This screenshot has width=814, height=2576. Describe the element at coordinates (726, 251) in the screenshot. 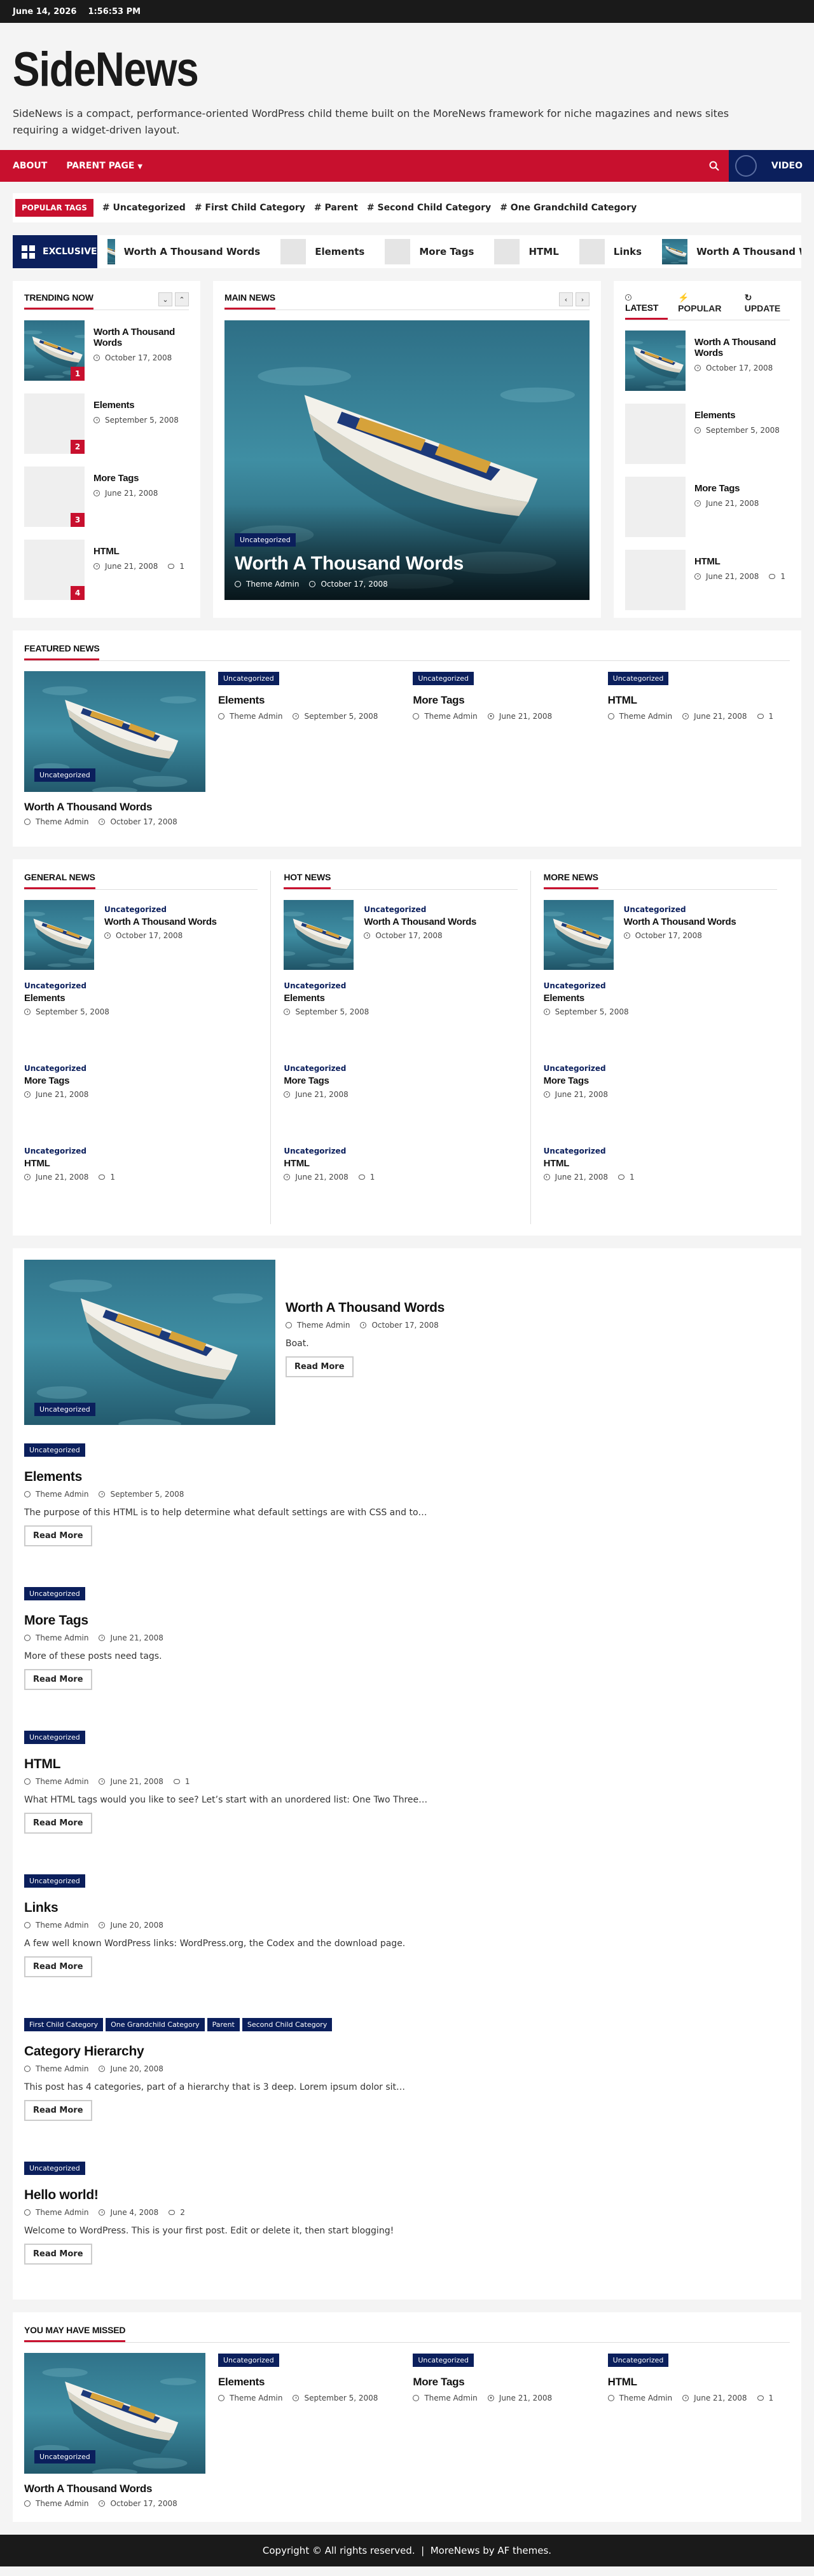

I see `ticker-item: Worth A Thousand Words` at that location.